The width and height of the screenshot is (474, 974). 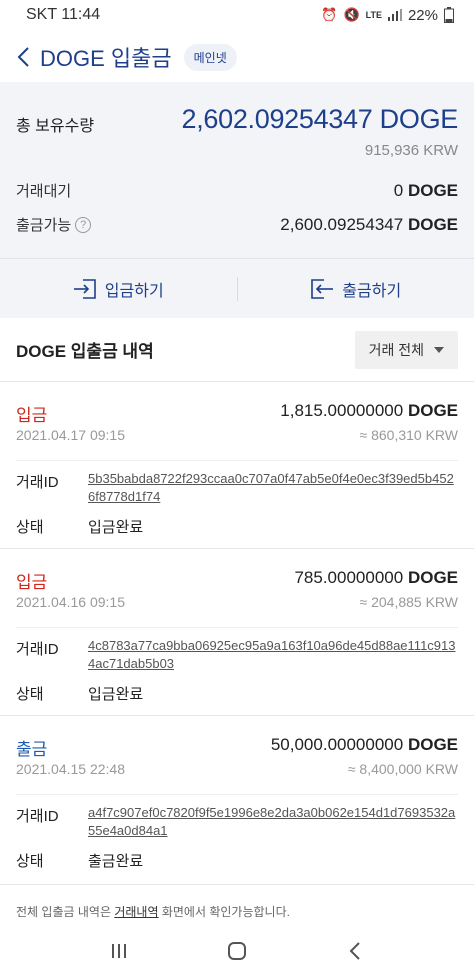 I want to click on transaction-amount-value: 1,815.00000000, so click(x=342, y=410).